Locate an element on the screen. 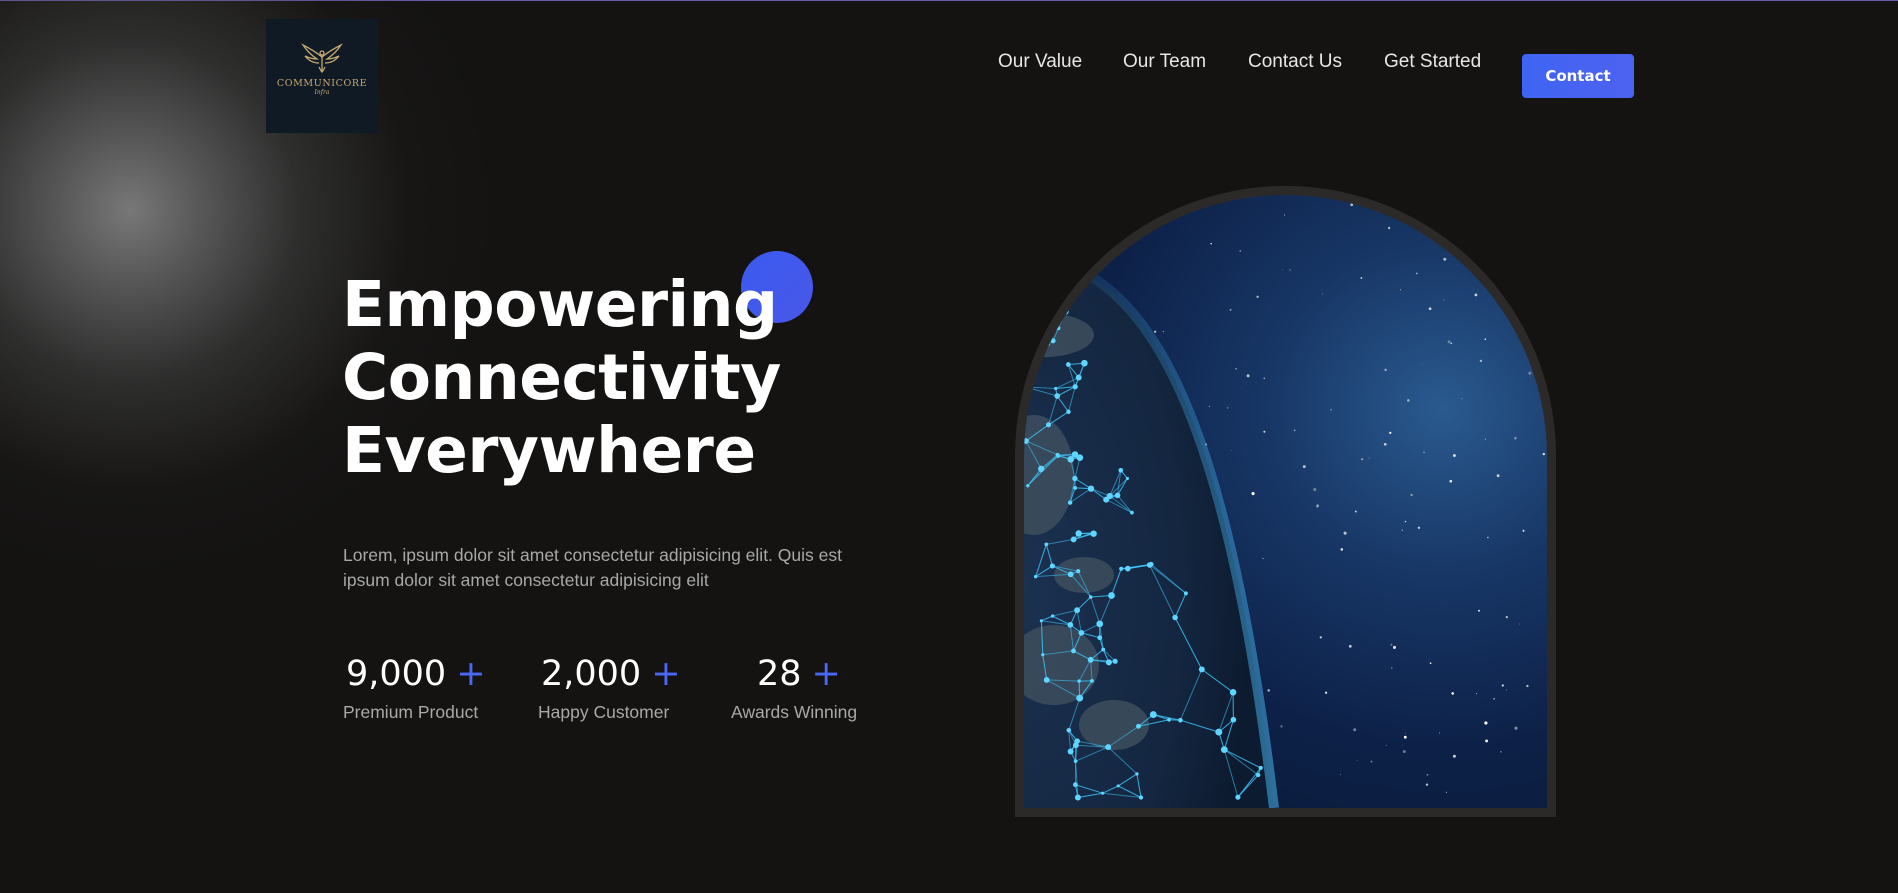  stat-value: 2,000 + is located at coordinates (611, 674).